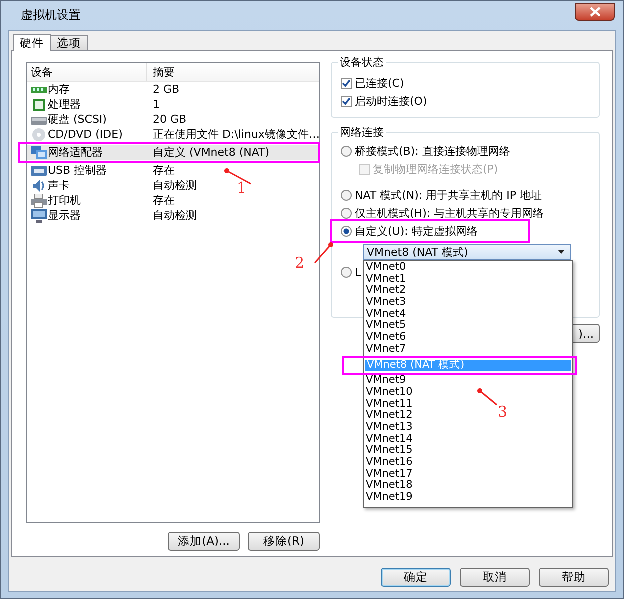  Describe the element at coordinates (448, 195) in the screenshot. I see `radio-label: NAT 模式(N): 用于共享主机的 IP 地址` at that location.